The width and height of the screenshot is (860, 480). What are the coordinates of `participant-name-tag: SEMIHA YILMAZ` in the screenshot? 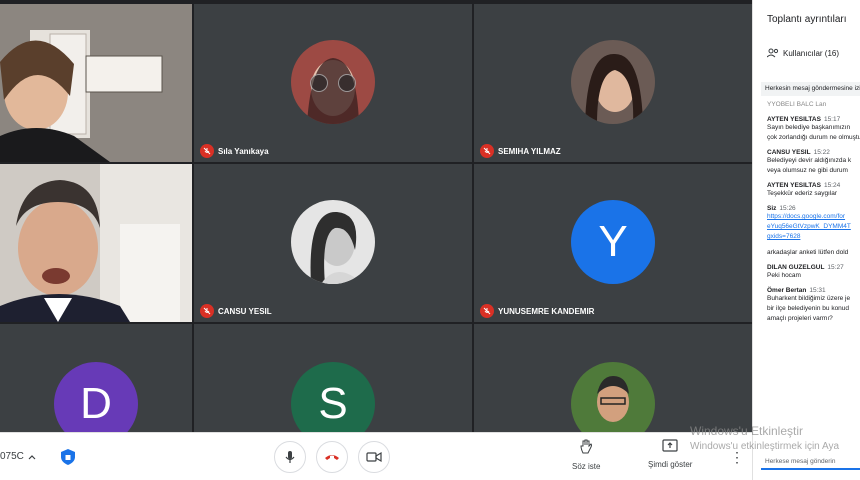 It's located at (520, 151).